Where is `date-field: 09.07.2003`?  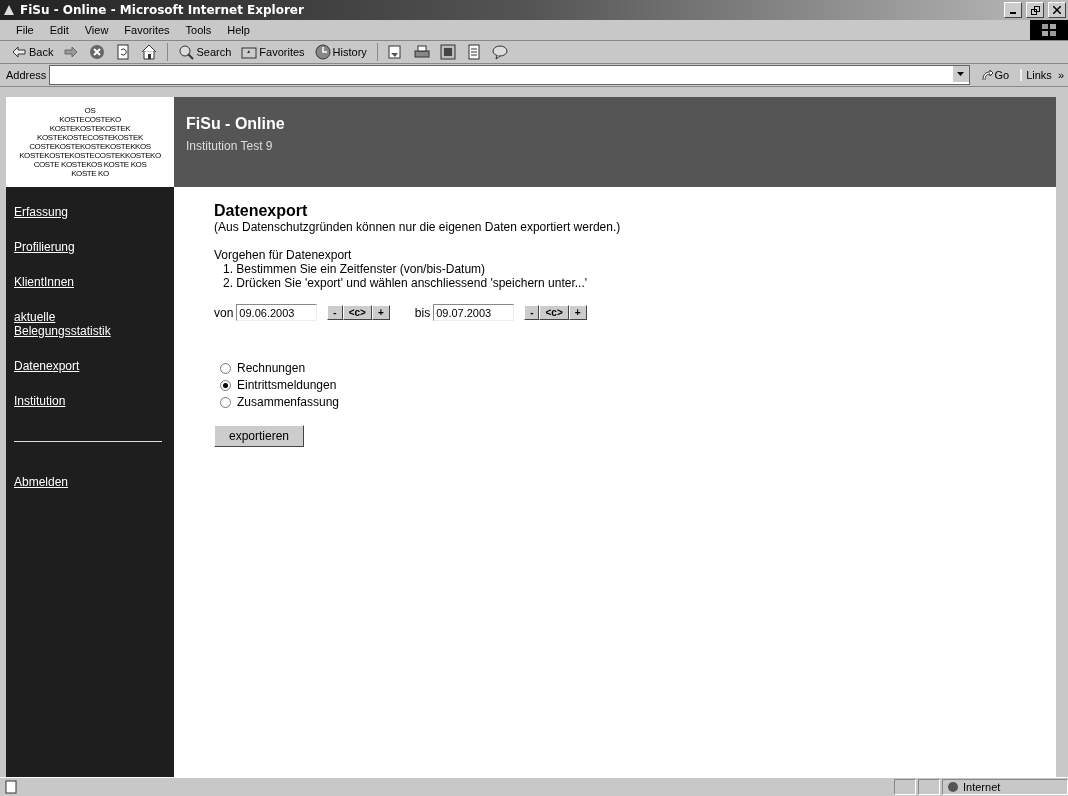
date-field: 09.07.2003 is located at coordinates (474, 312).